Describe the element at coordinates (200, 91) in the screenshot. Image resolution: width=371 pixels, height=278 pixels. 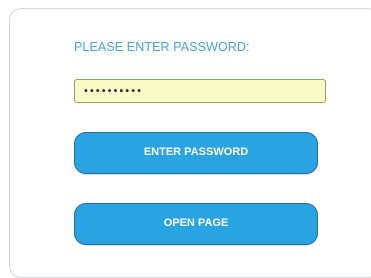
I see `password-field` at that location.